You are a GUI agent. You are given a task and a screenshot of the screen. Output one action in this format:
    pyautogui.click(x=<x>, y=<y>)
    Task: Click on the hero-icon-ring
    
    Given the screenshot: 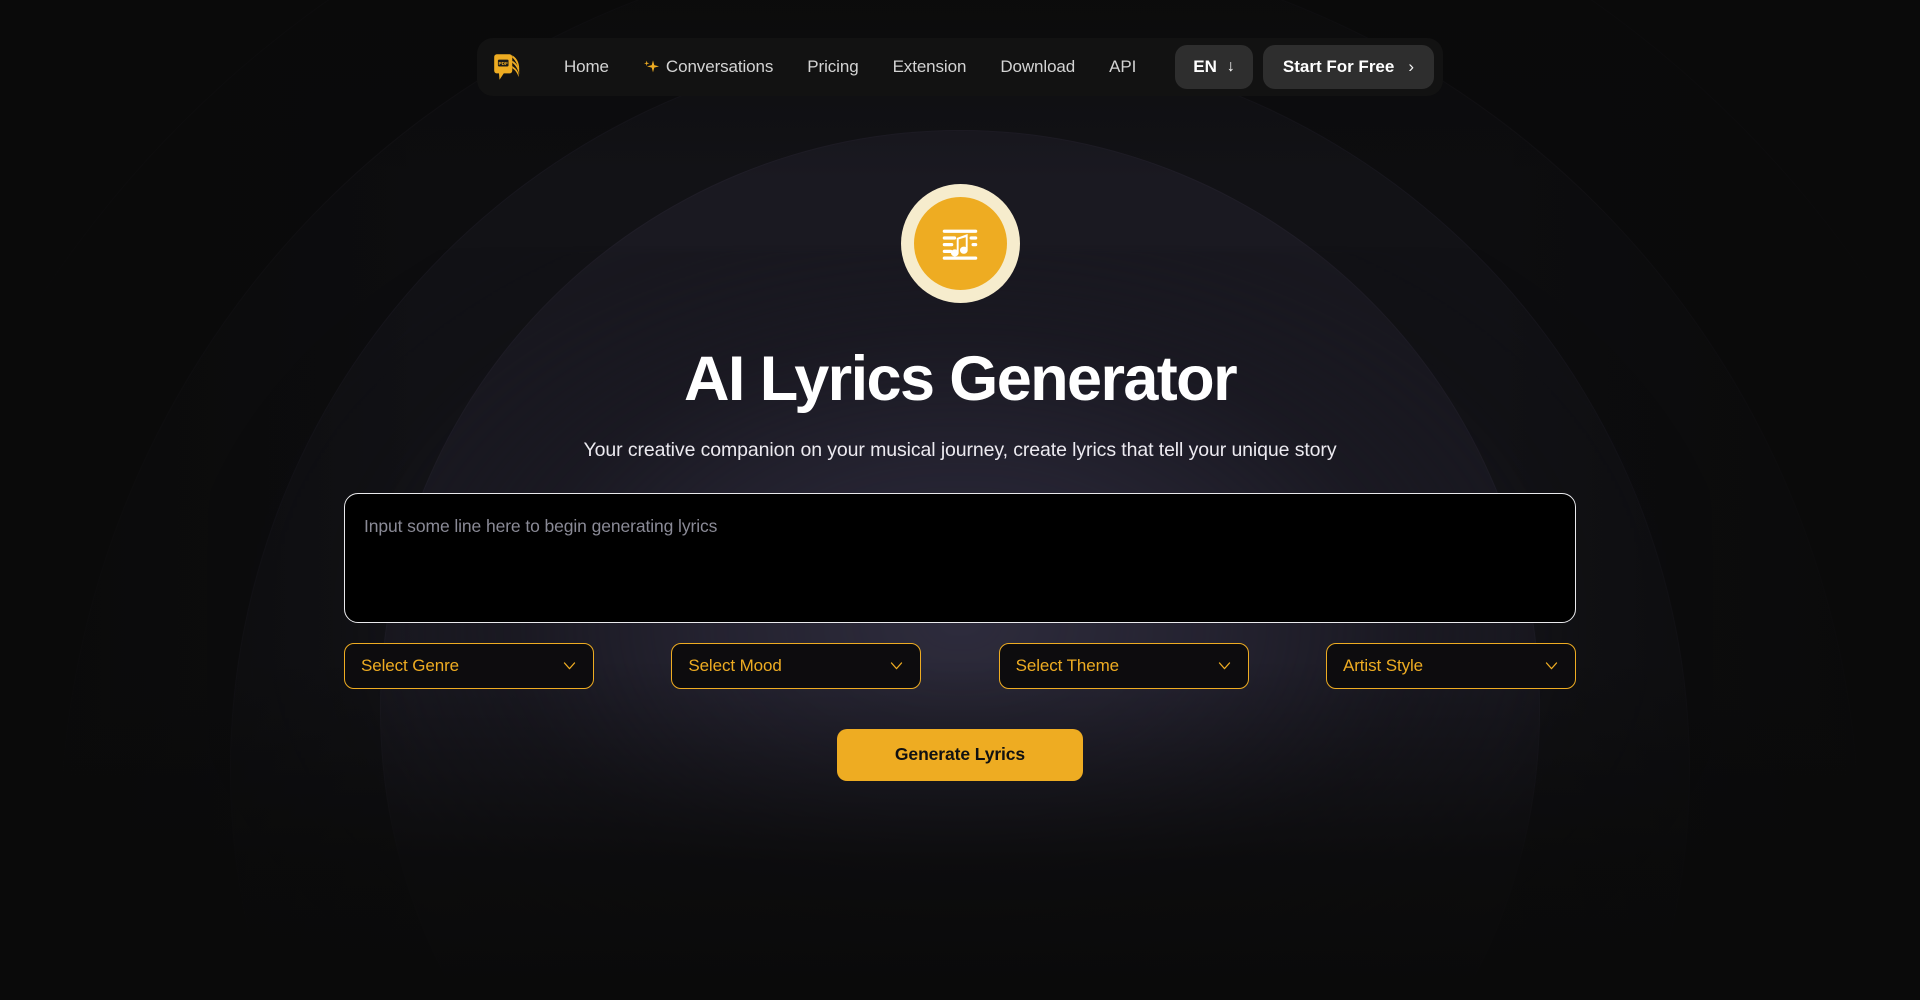 What is the action you would take?
    pyautogui.click(x=960, y=243)
    